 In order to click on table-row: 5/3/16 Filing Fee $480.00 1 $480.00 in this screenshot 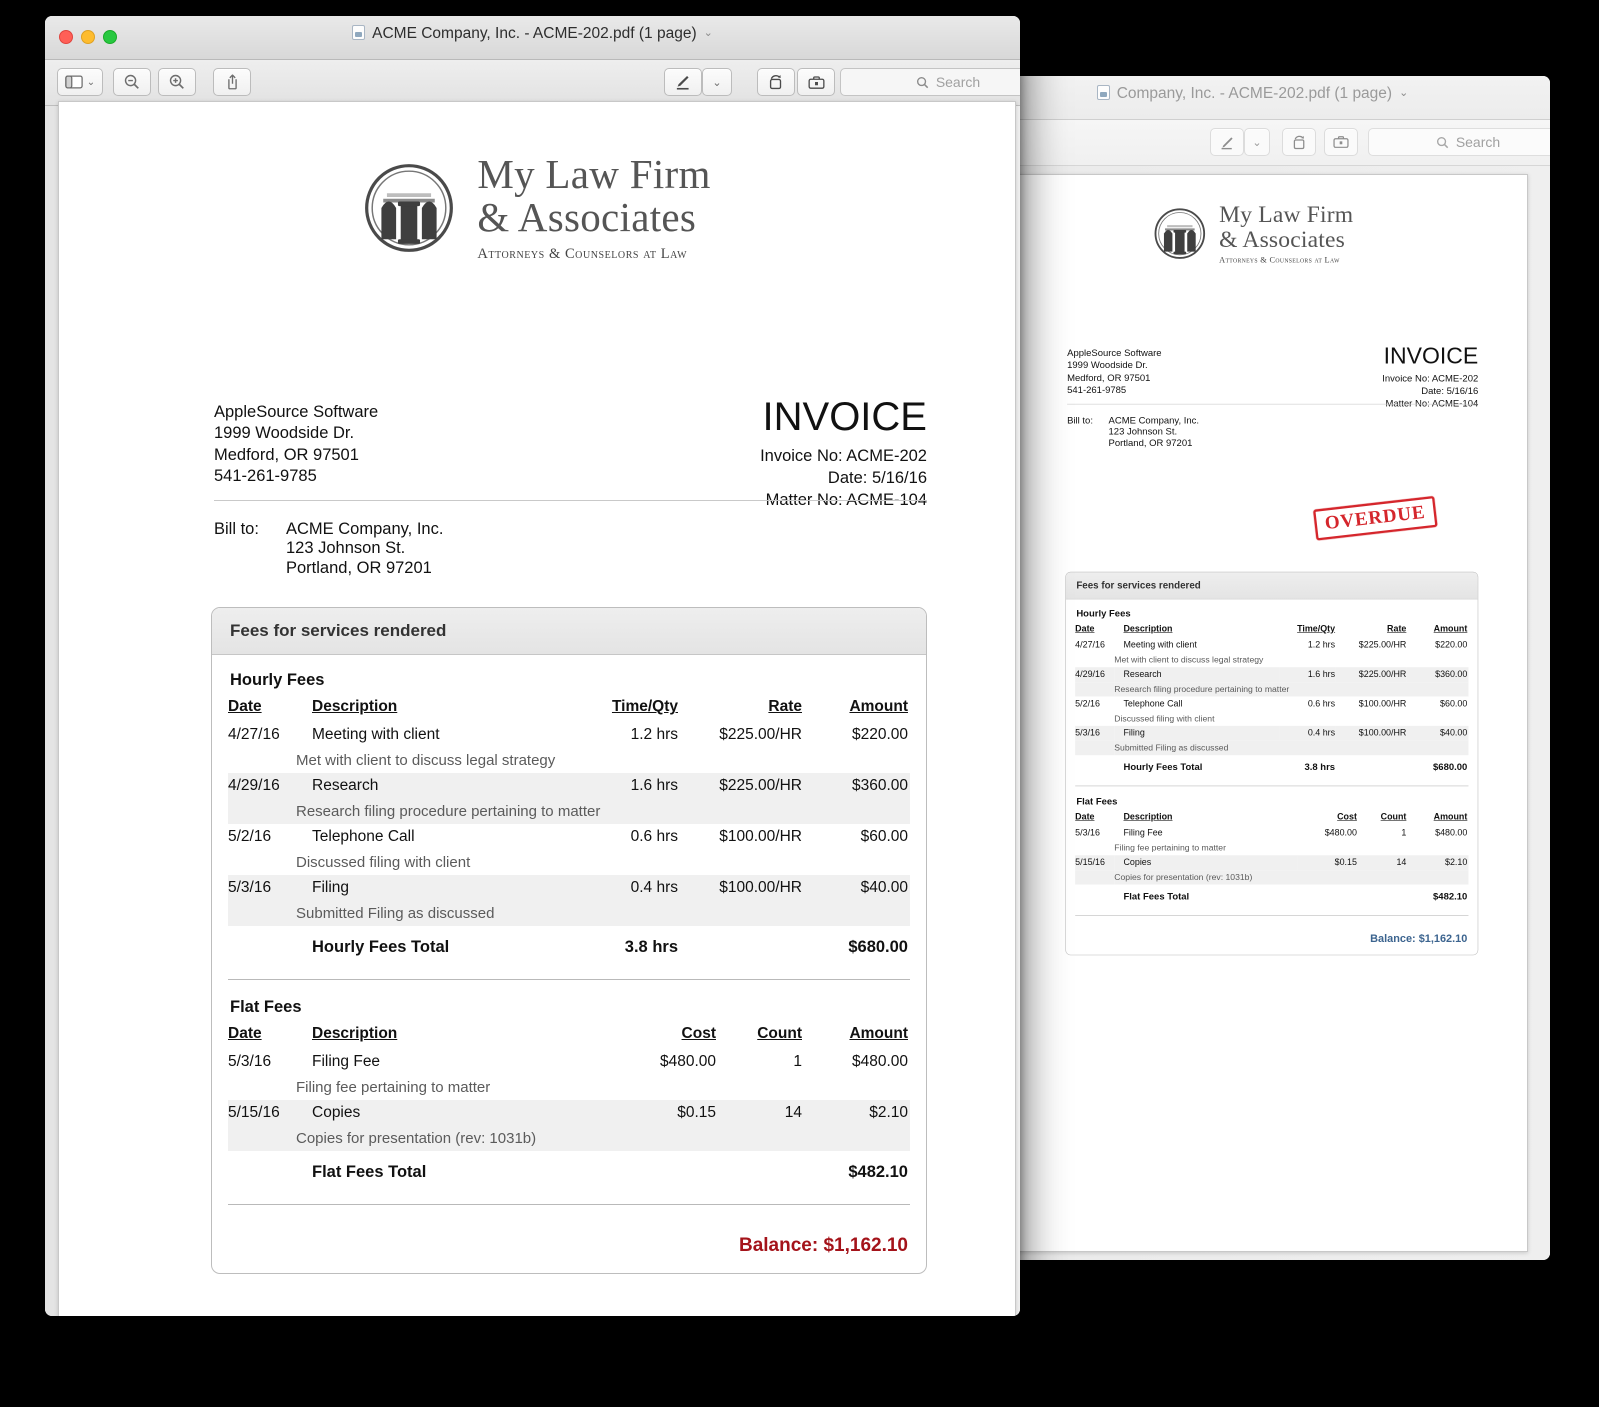, I will do `click(1271, 833)`.